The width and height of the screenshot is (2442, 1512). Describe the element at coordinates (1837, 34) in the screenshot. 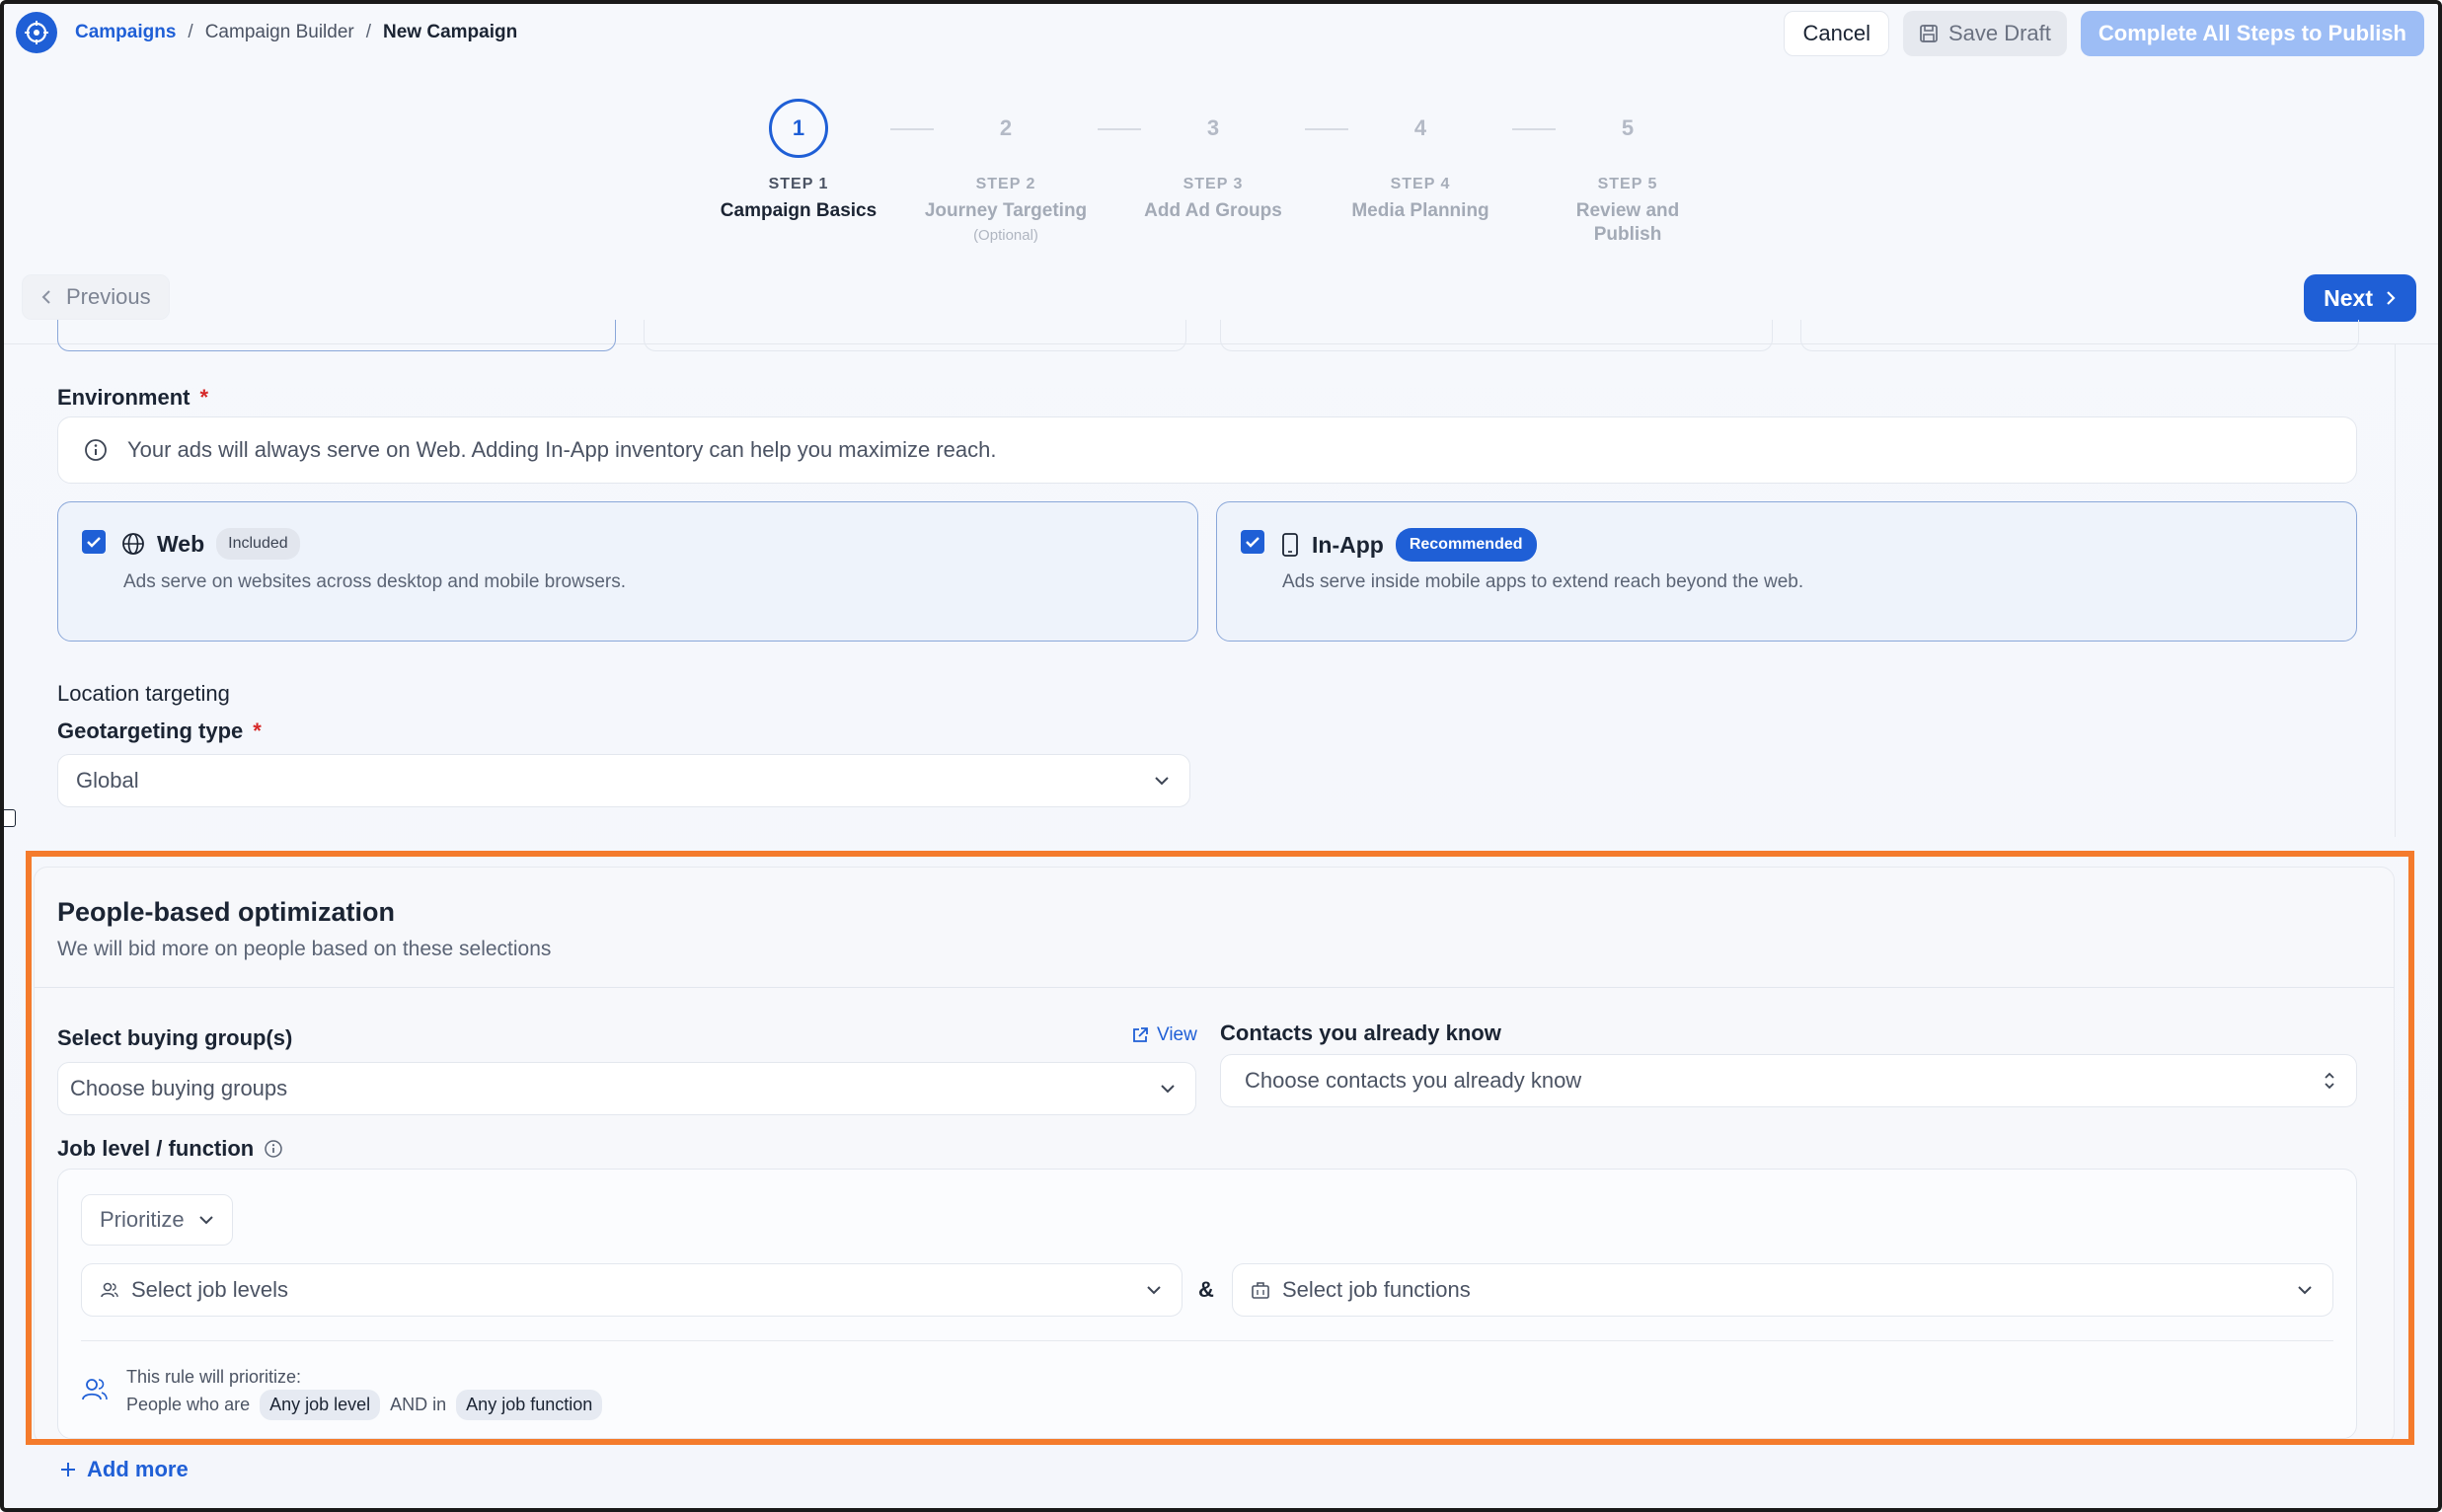

I see `cancel-button: Cancel` at that location.